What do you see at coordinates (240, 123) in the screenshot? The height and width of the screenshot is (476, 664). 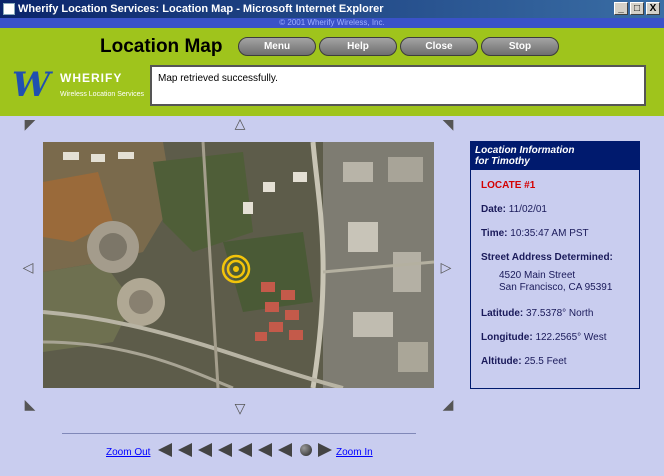 I see `pan-up-icon: △` at bounding box center [240, 123].